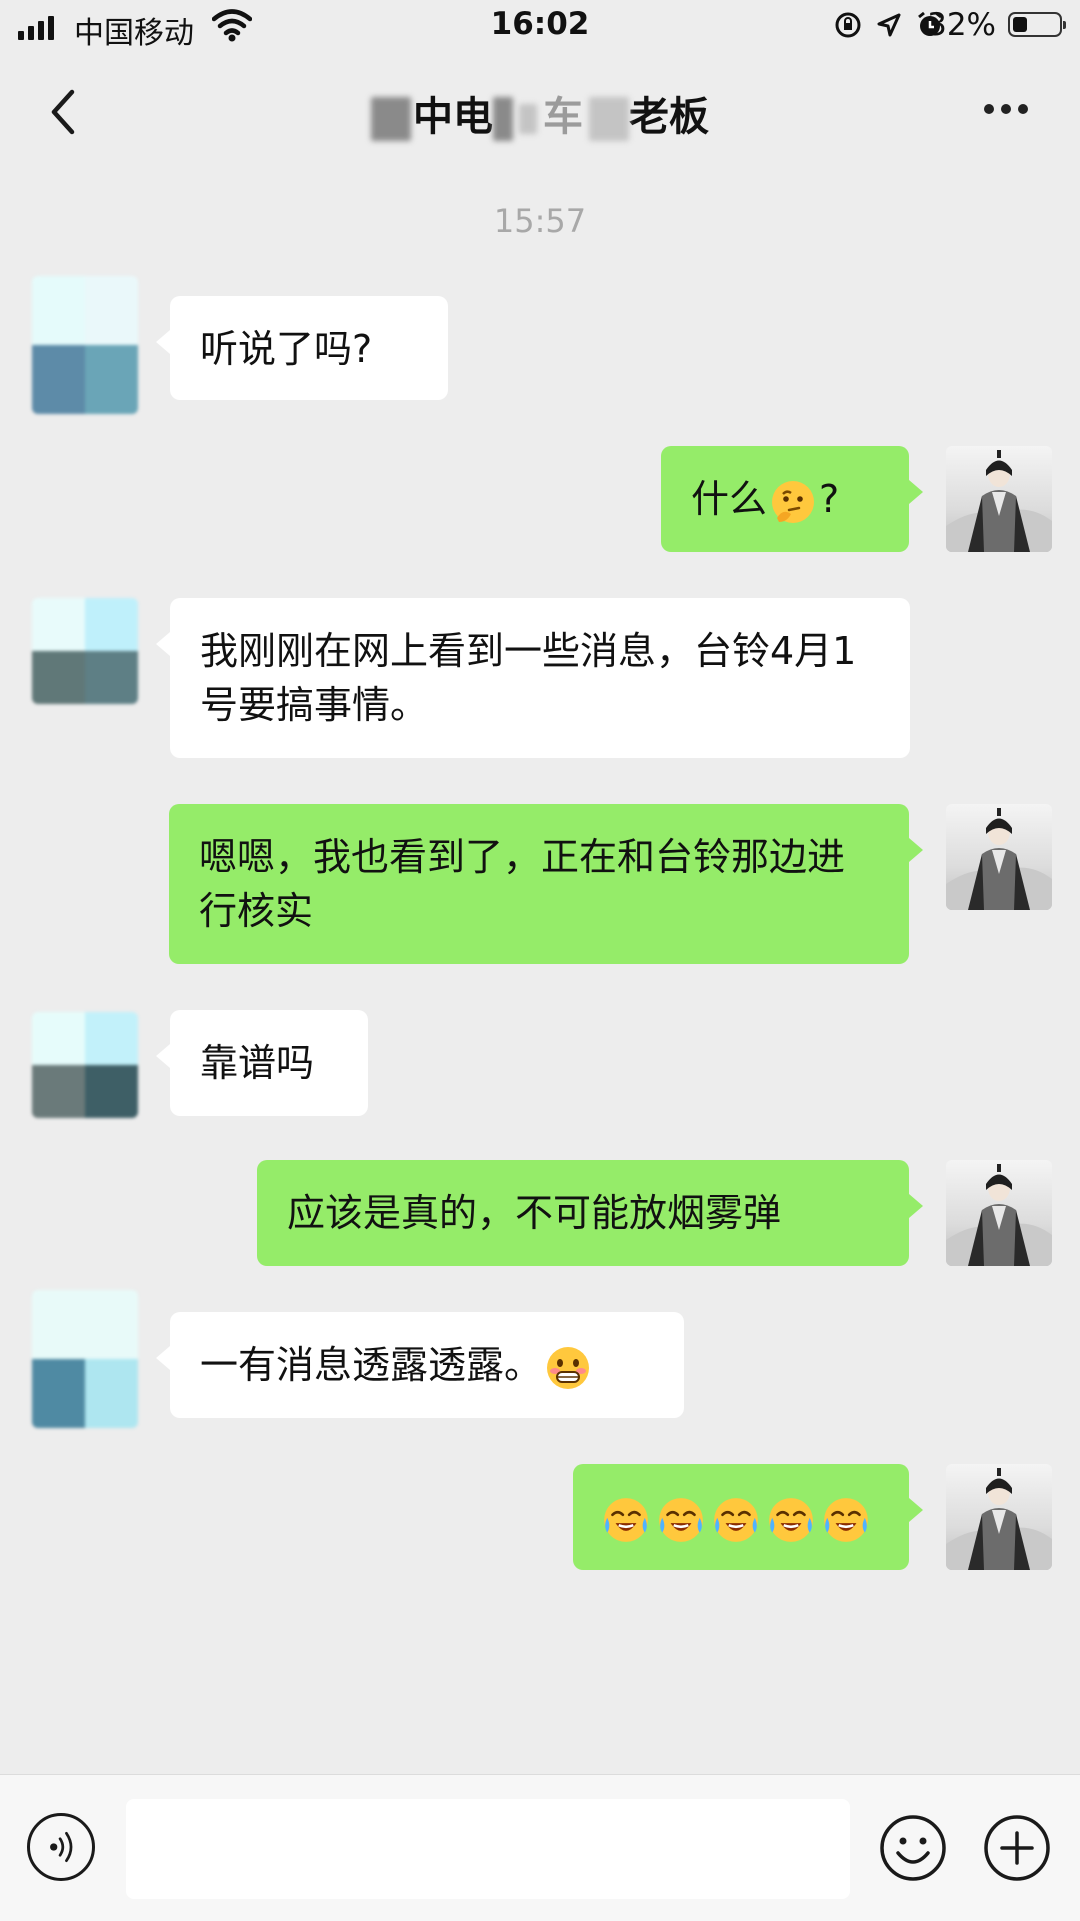 The image size is (1080, 1921). What do you see at coordinates (540, 28) in the screenshot?
I see `status-bar: 中国移动 16:02 32%` at bounding box center [540, 28].